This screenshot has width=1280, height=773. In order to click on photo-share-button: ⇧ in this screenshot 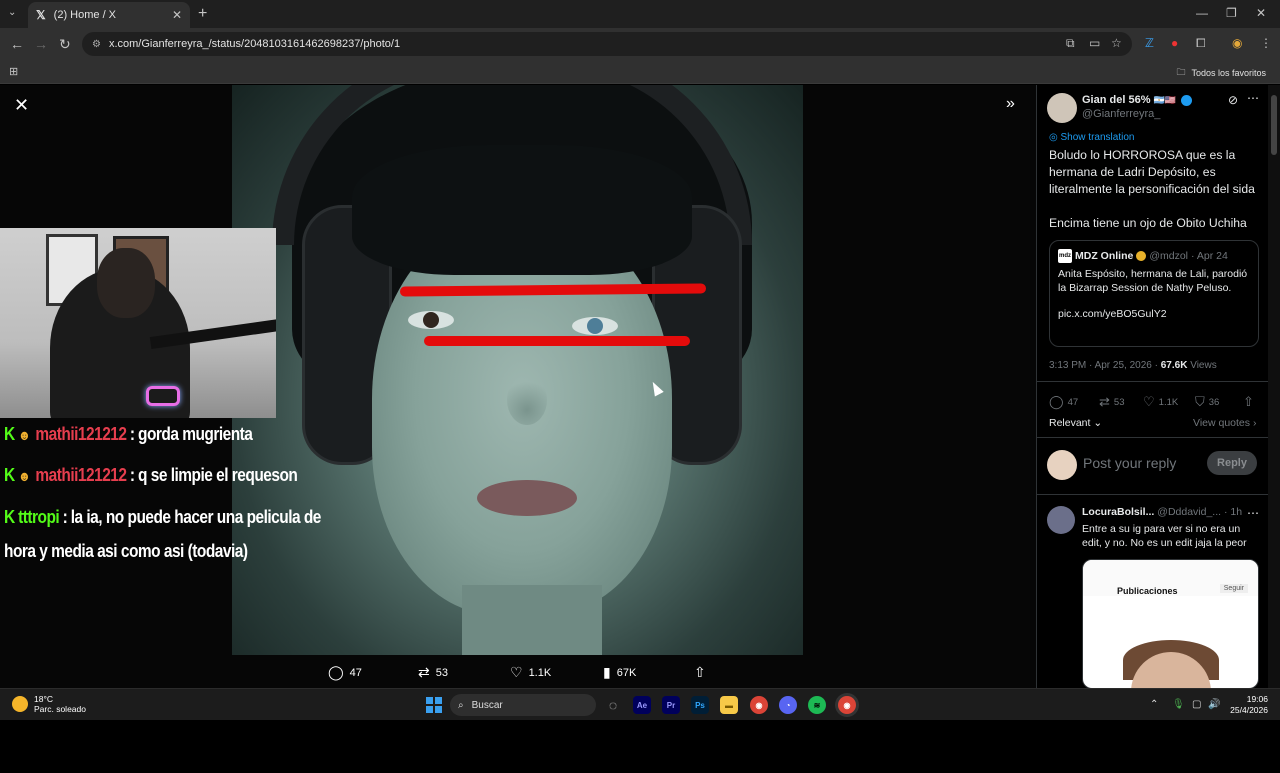, I will do `click(700, 672)`.